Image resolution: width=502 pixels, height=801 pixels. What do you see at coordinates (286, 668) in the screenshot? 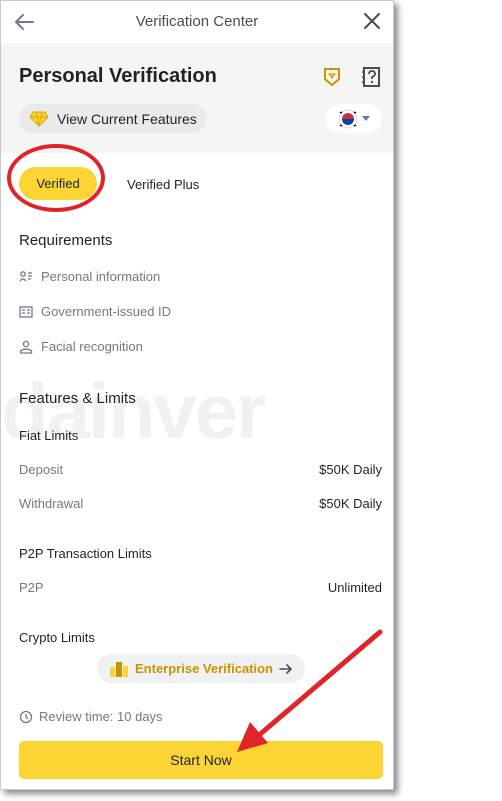
I see `arrow-right-icon` at bounding box center [286, 668].